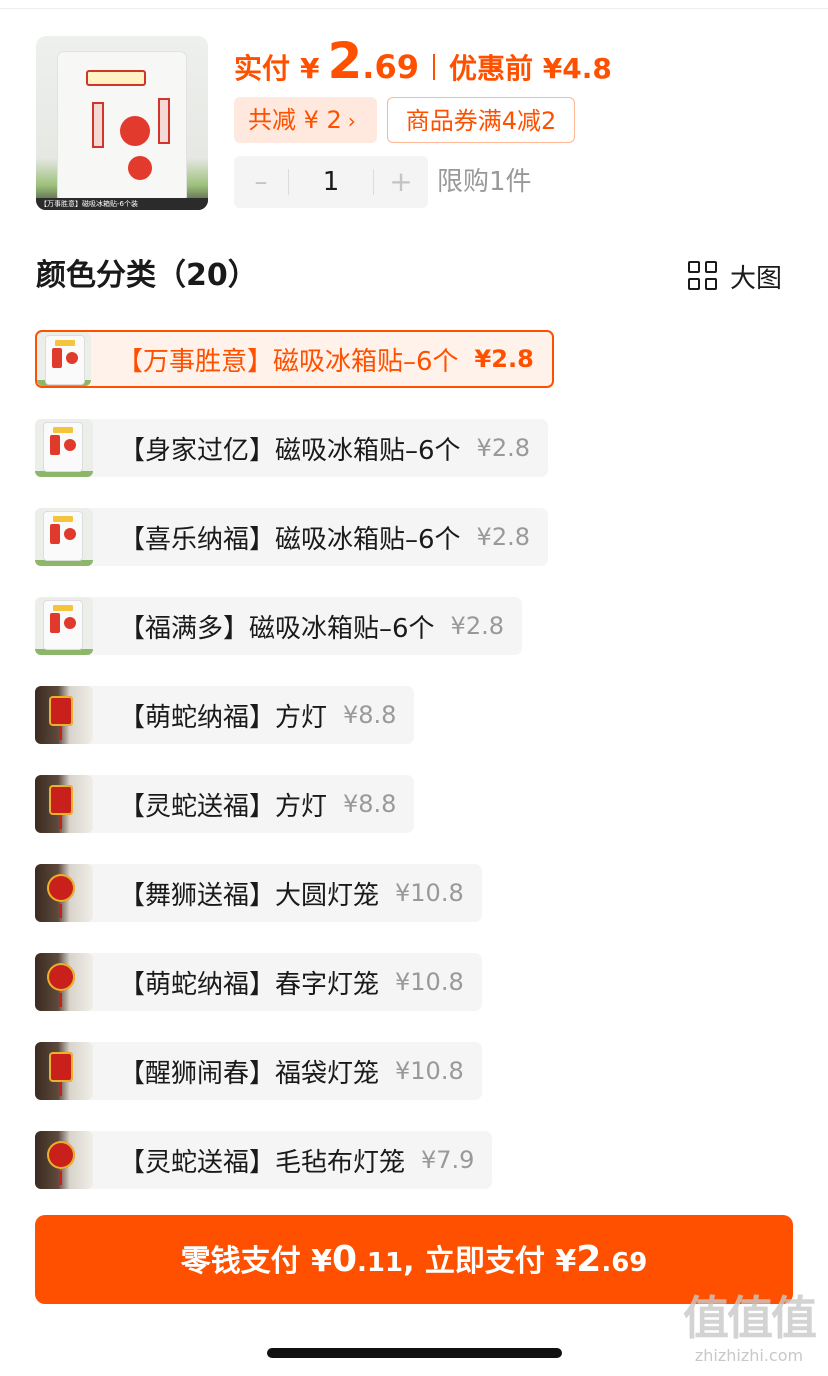  I want to click on large-image-toggle: 大图, so click(735, 276).